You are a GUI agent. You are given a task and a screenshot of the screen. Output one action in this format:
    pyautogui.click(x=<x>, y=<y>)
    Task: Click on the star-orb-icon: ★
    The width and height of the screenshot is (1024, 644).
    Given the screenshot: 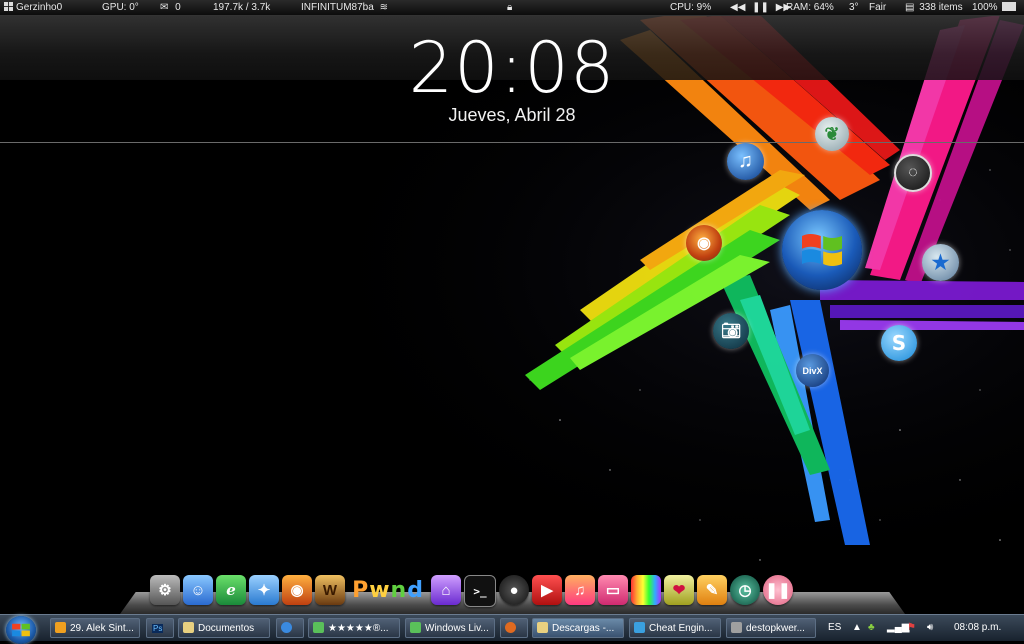 What is the action you would take?
    pyautogui.click(x=940, y=262)
    